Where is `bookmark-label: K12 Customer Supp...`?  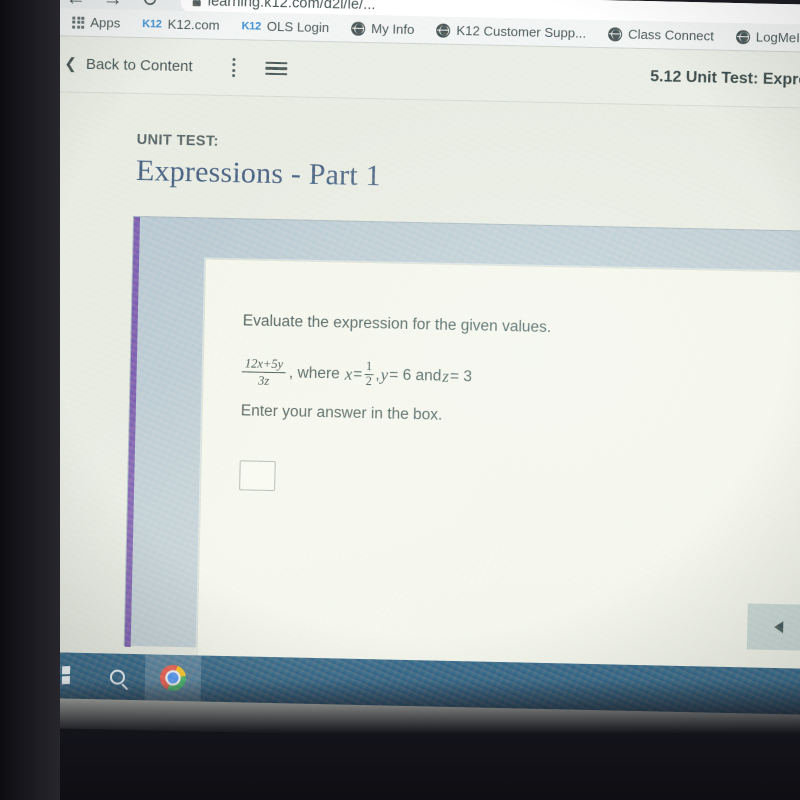 bookmark-label: K12 Customer Supp... is located at coordinates (521, 31).